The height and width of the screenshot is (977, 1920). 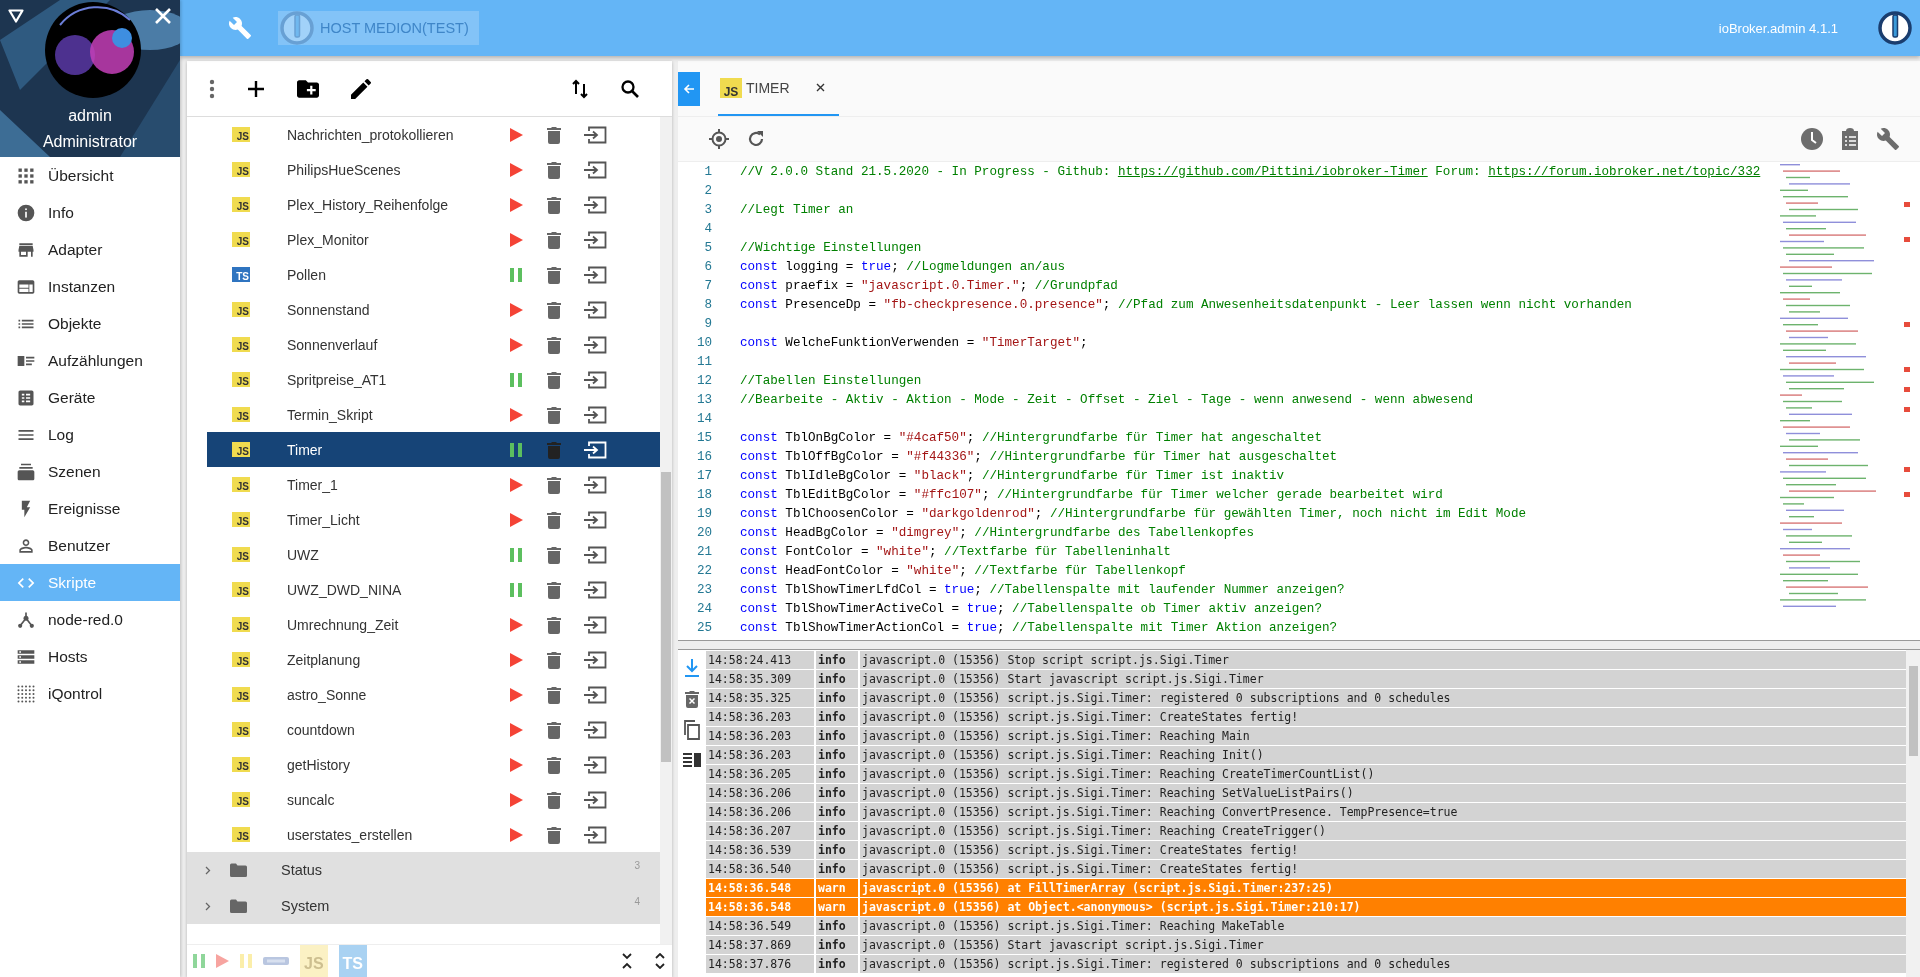 What do you see at coordinates (433, 379) in the screenshot?
I see `script-row: JS Spritpreise_AT1` at bounding box center [433, 379].